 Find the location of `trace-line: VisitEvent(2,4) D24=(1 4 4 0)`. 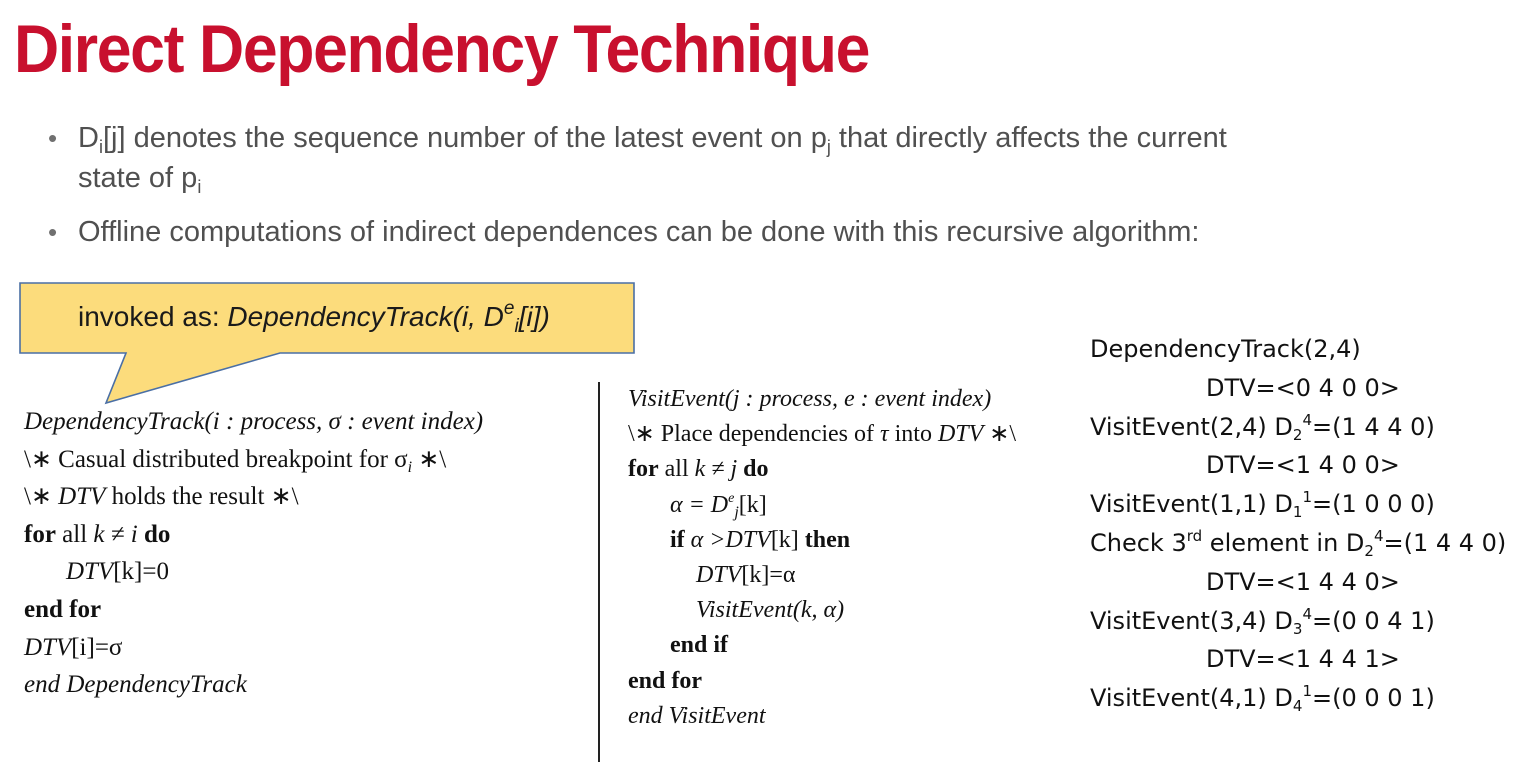

trace-line: VisitEvent(2,4) D24=(1 4 4 0) is located at coordinates (1262, 427).